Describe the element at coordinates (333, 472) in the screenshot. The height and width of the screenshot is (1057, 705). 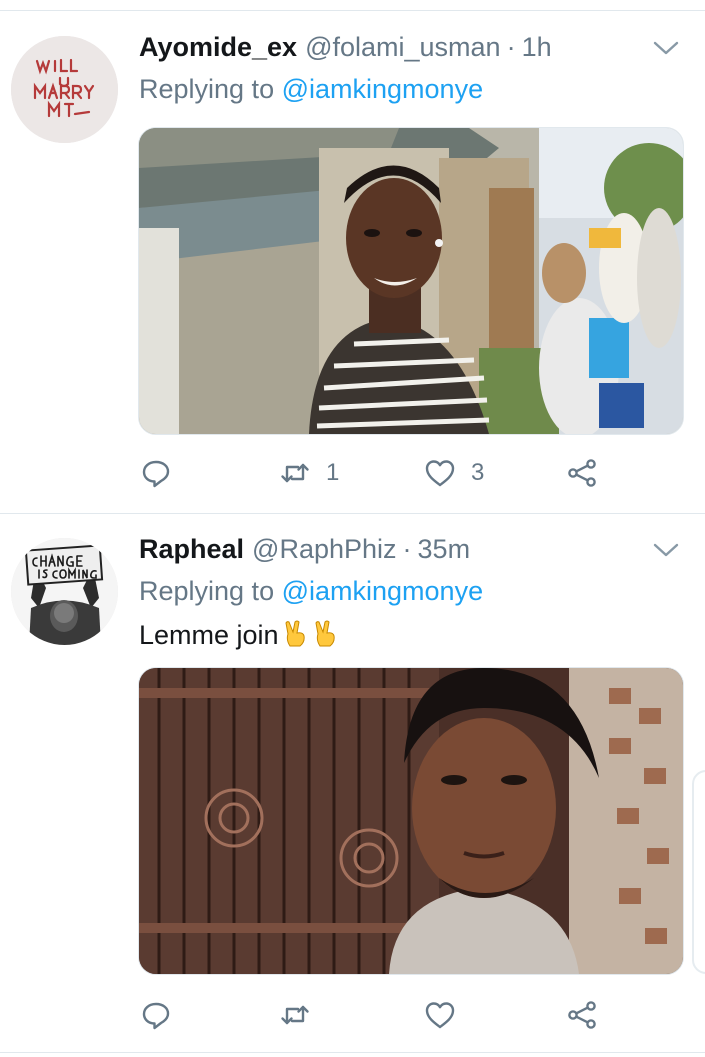
I see `retweet-count: 1` at that location.